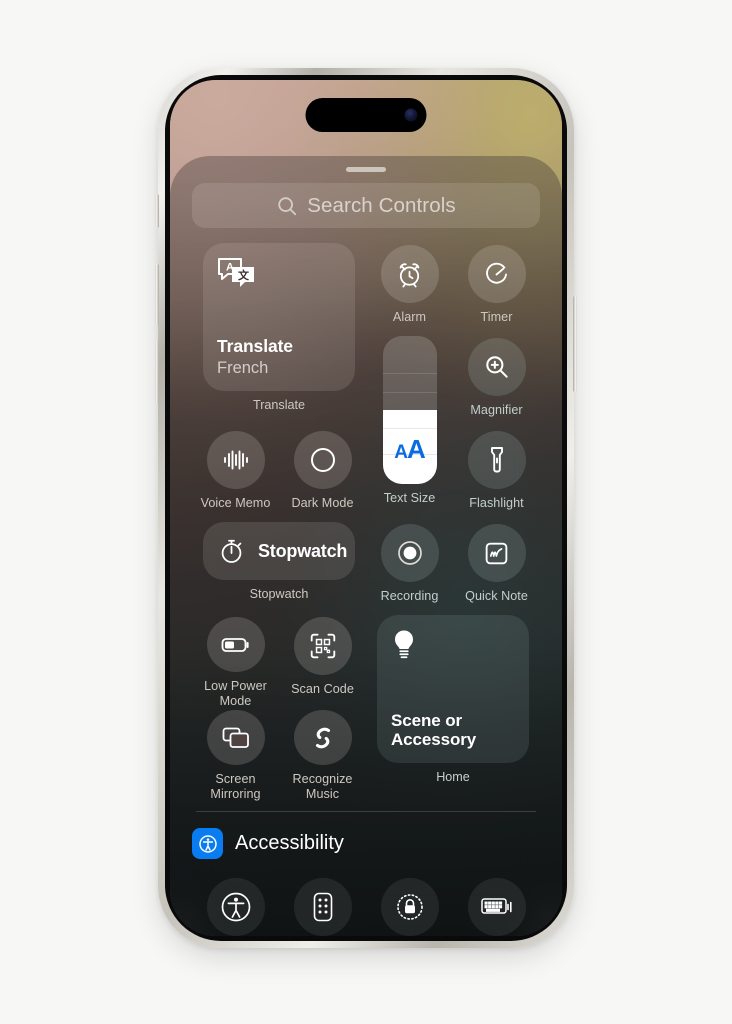  I want to click on dark-mode-icon, so click(323, 460).